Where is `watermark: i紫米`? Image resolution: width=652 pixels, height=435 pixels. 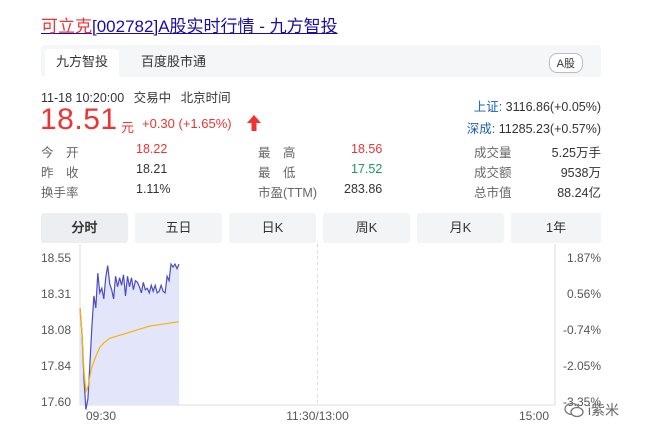 watermark: i紫米 is located at coordinates (591, 410).